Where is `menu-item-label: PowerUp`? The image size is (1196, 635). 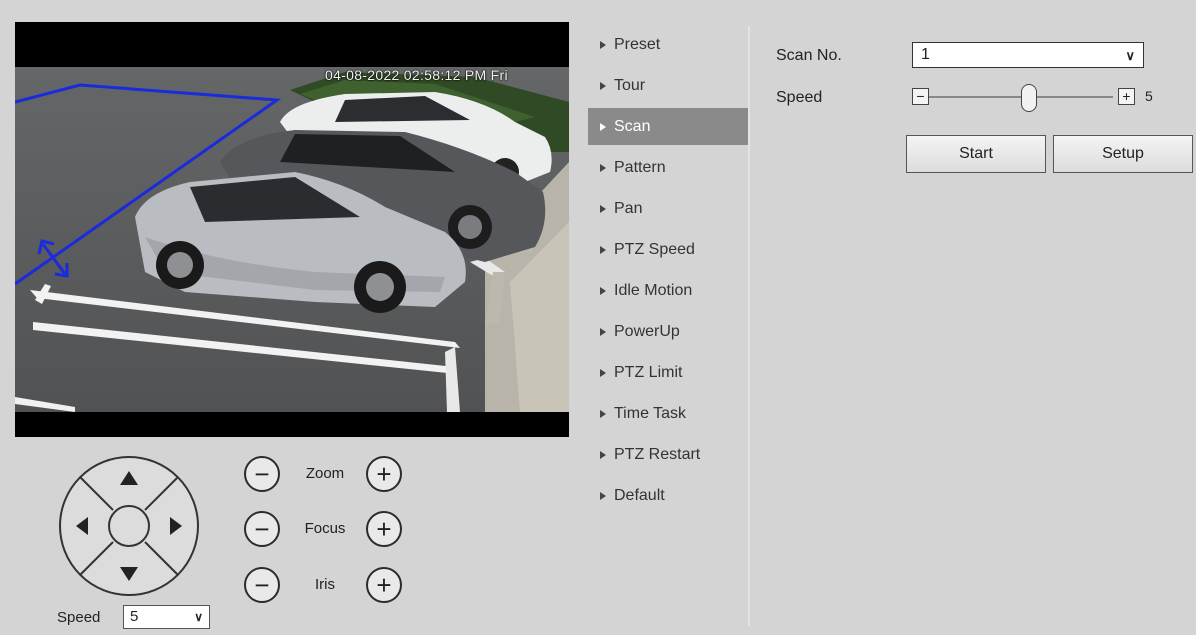
menu-item-label: PowerUp is located at coordinates (647, 331).